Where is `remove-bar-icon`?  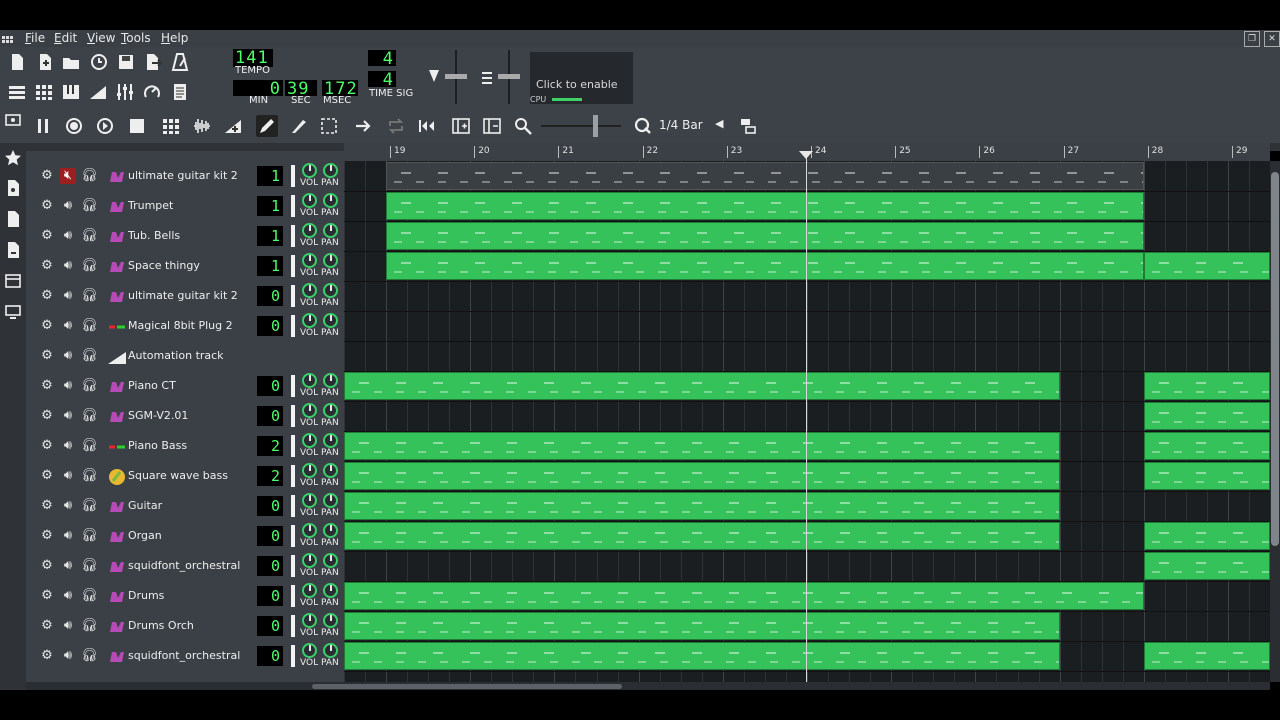
remove-bar-icon is located at coordinates (492, 126).